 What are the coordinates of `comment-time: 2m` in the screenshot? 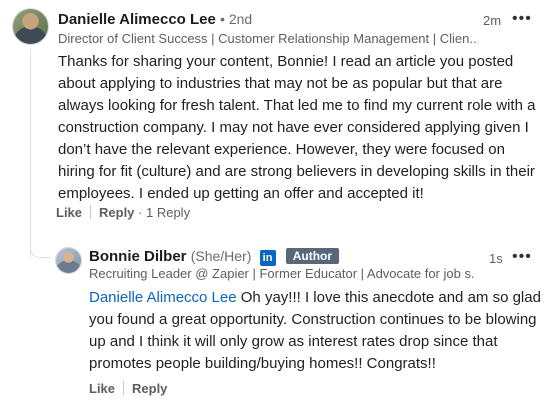 It's located at (492, 20).